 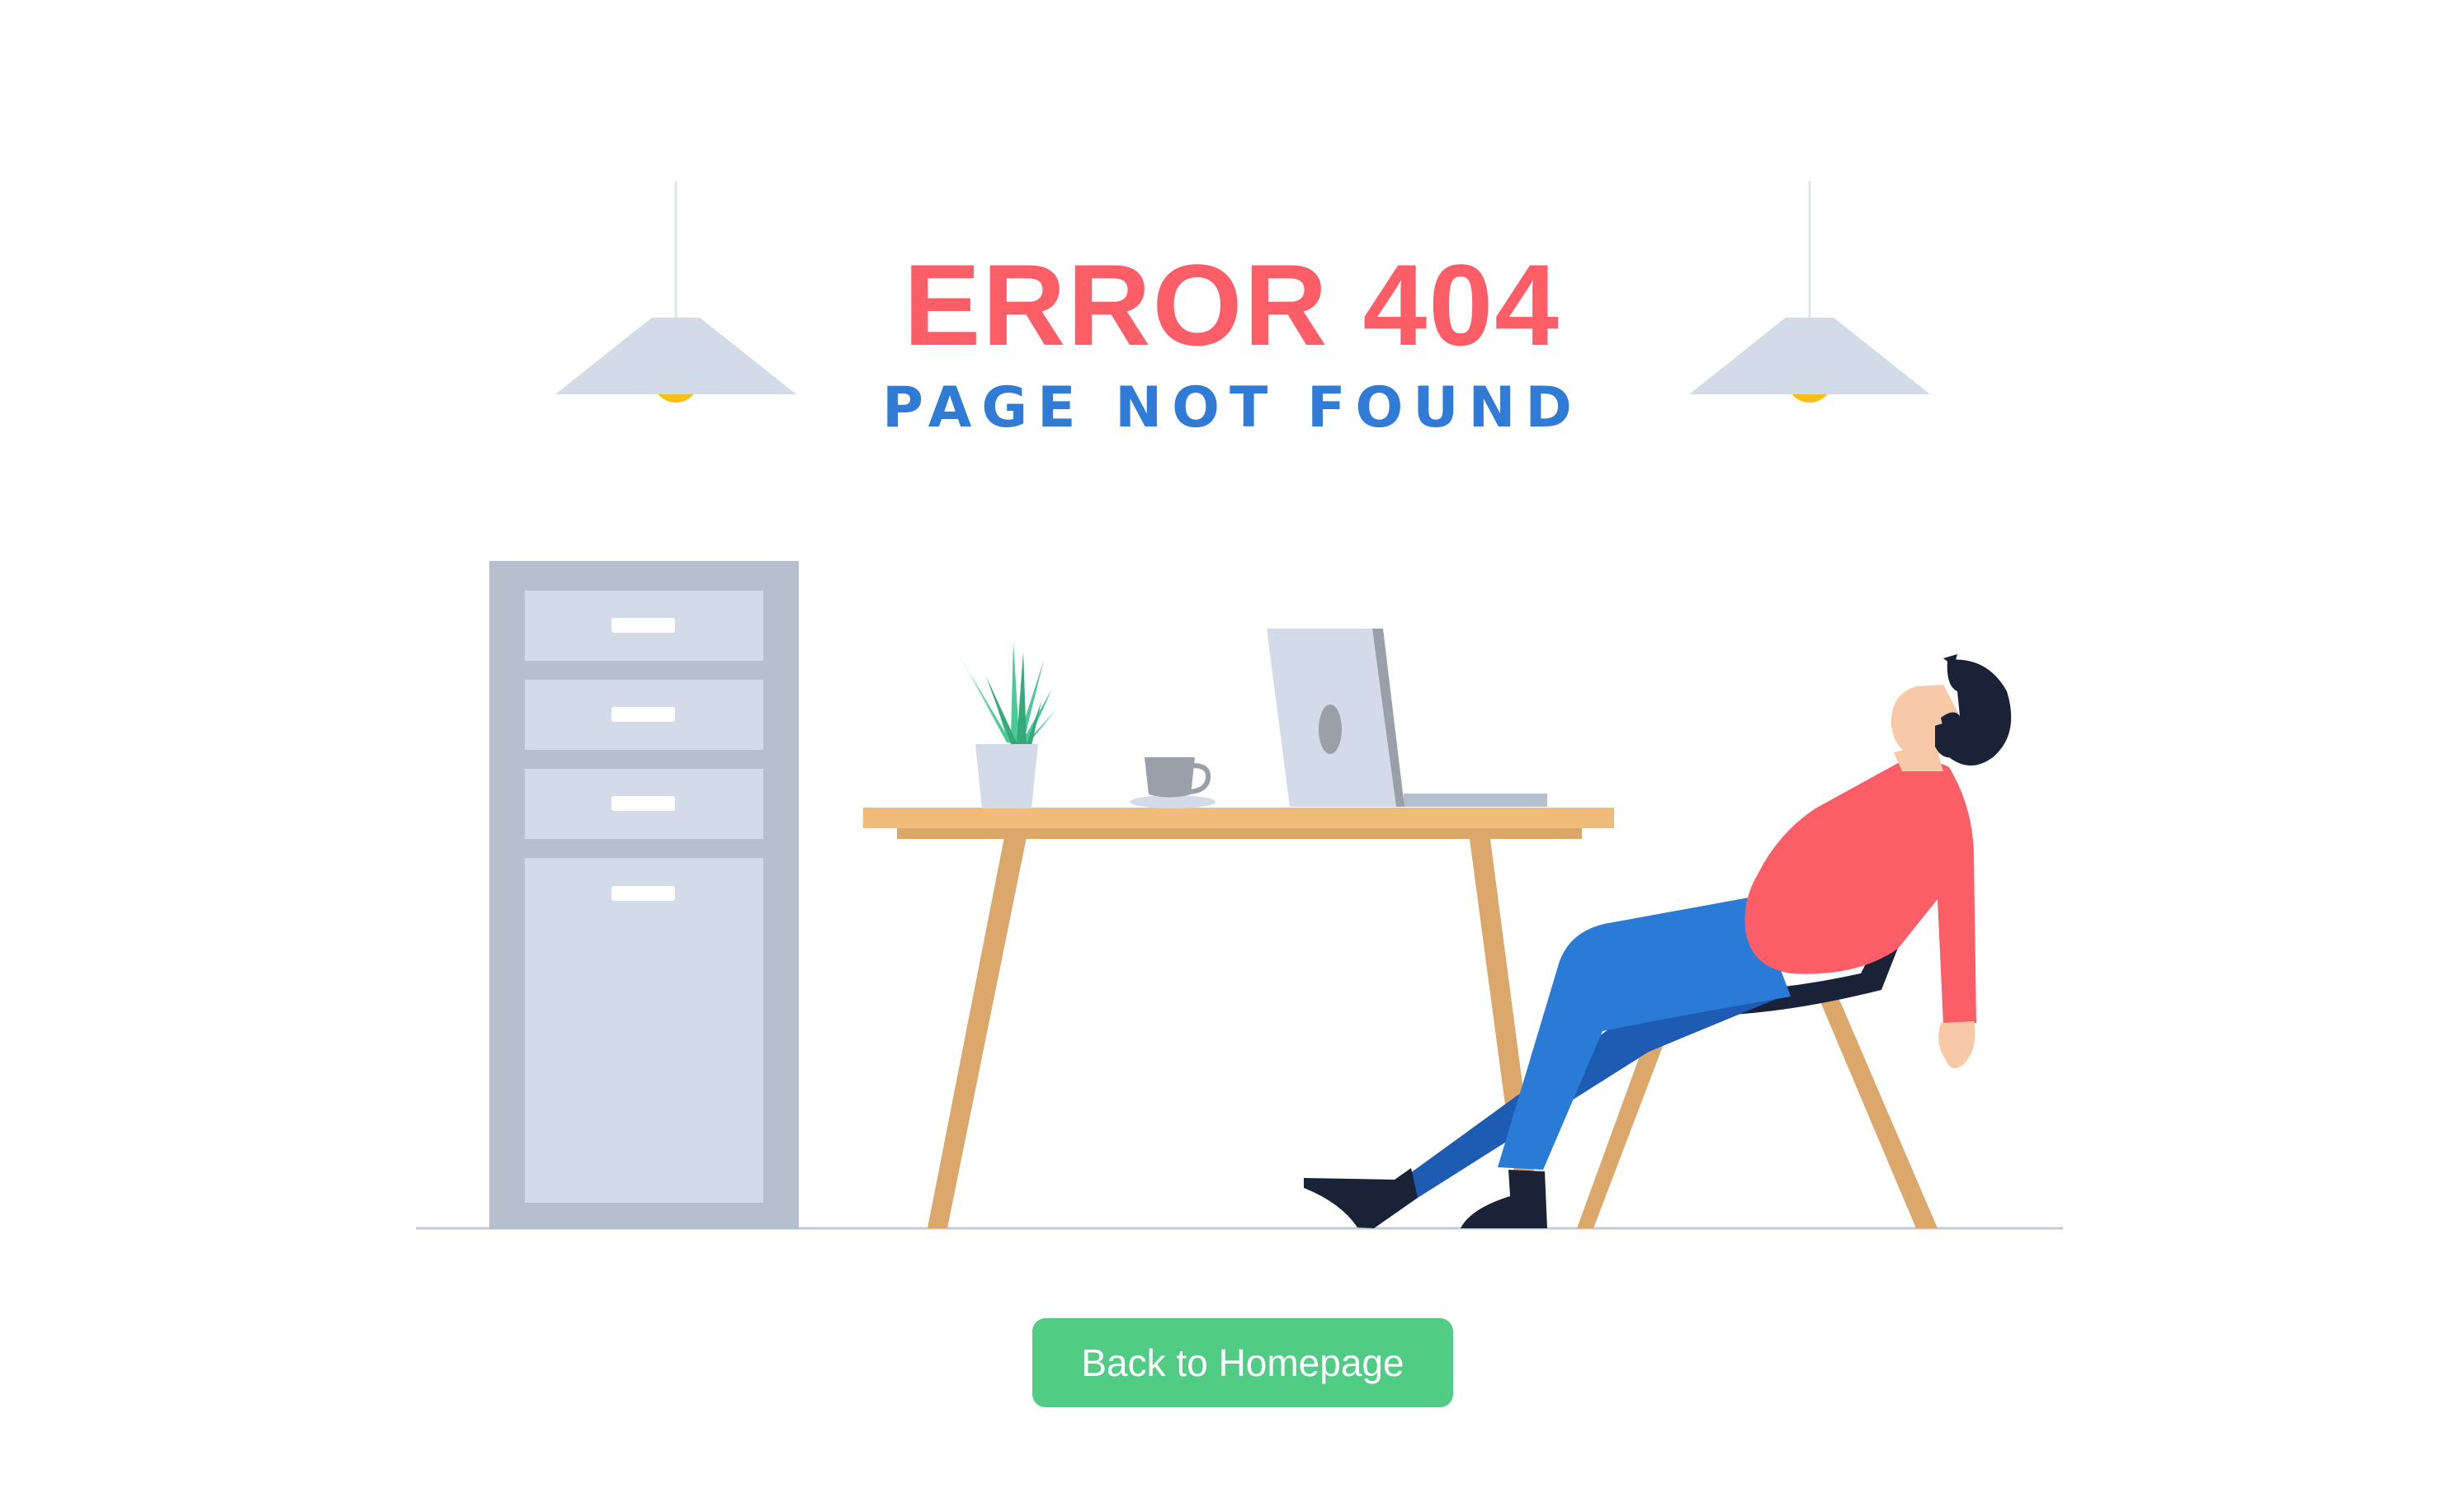 What do you see at coordinates (1232, 305) in the screenshot?
I see `error-title: ERROR 404` at bounding box center [1232, 305].